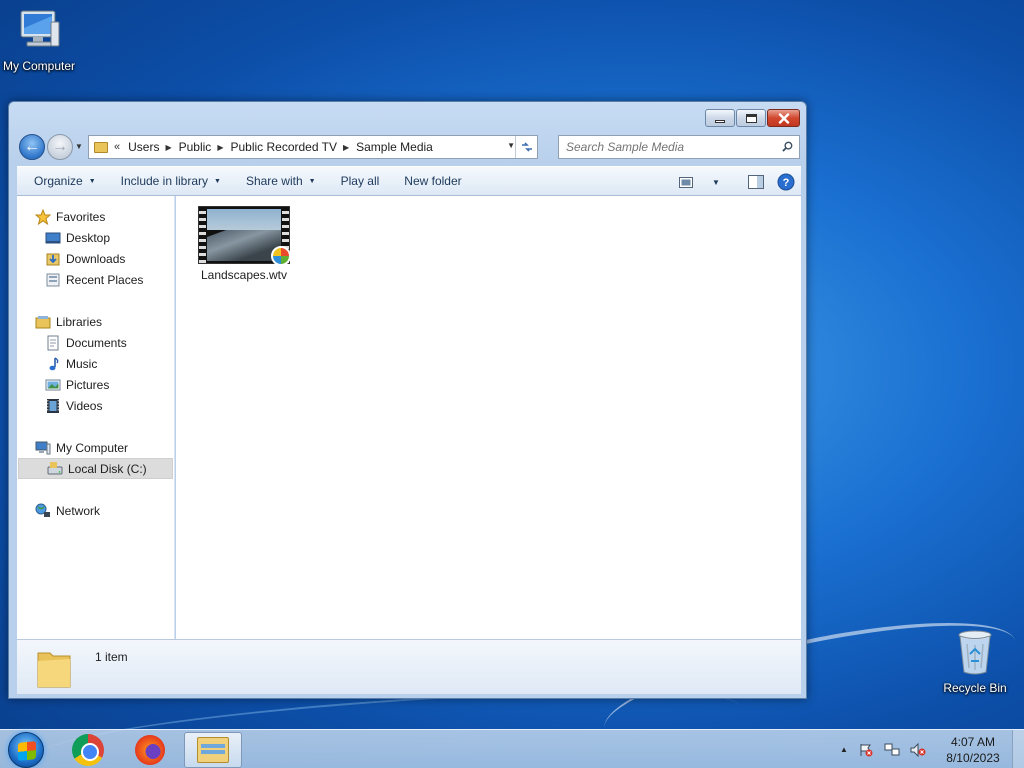  Describe the element at coordinates (43, 447) in the screenshot. I see `computer-icon` at that location.